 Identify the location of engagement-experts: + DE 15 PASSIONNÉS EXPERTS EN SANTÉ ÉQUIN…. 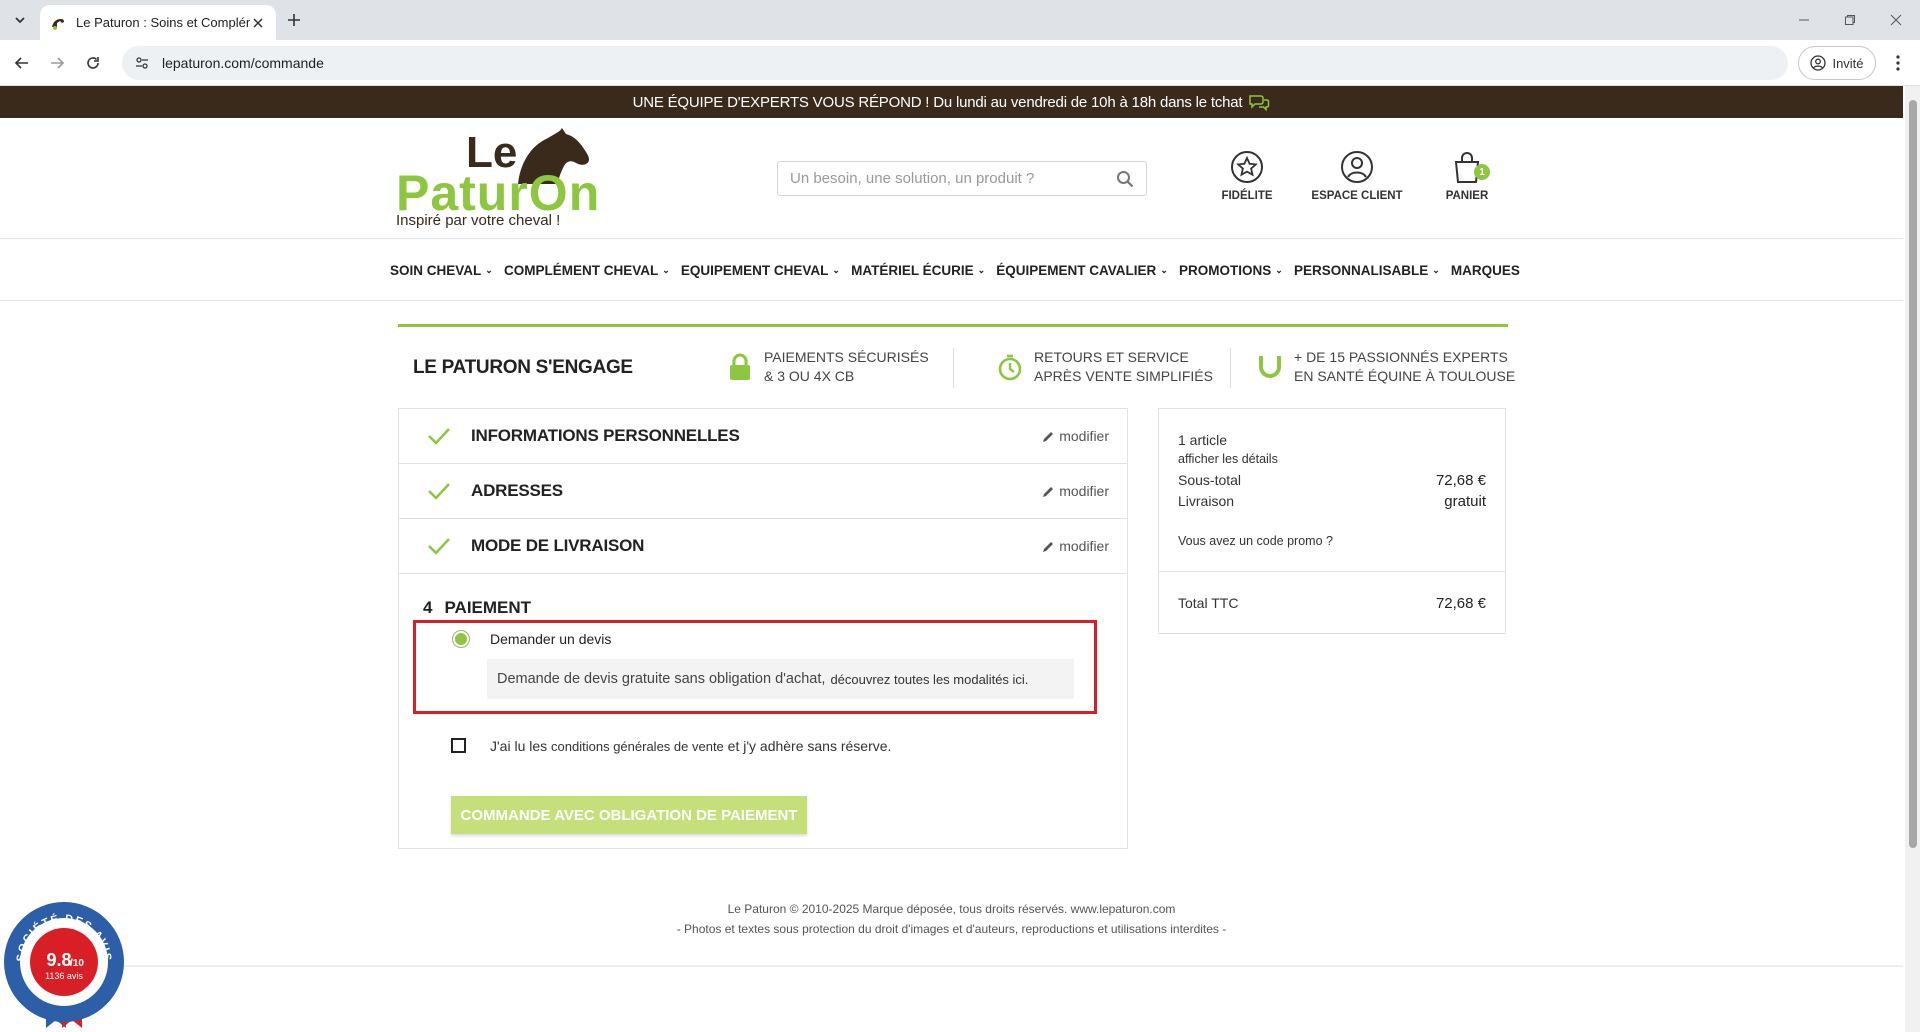
(1385, 367).